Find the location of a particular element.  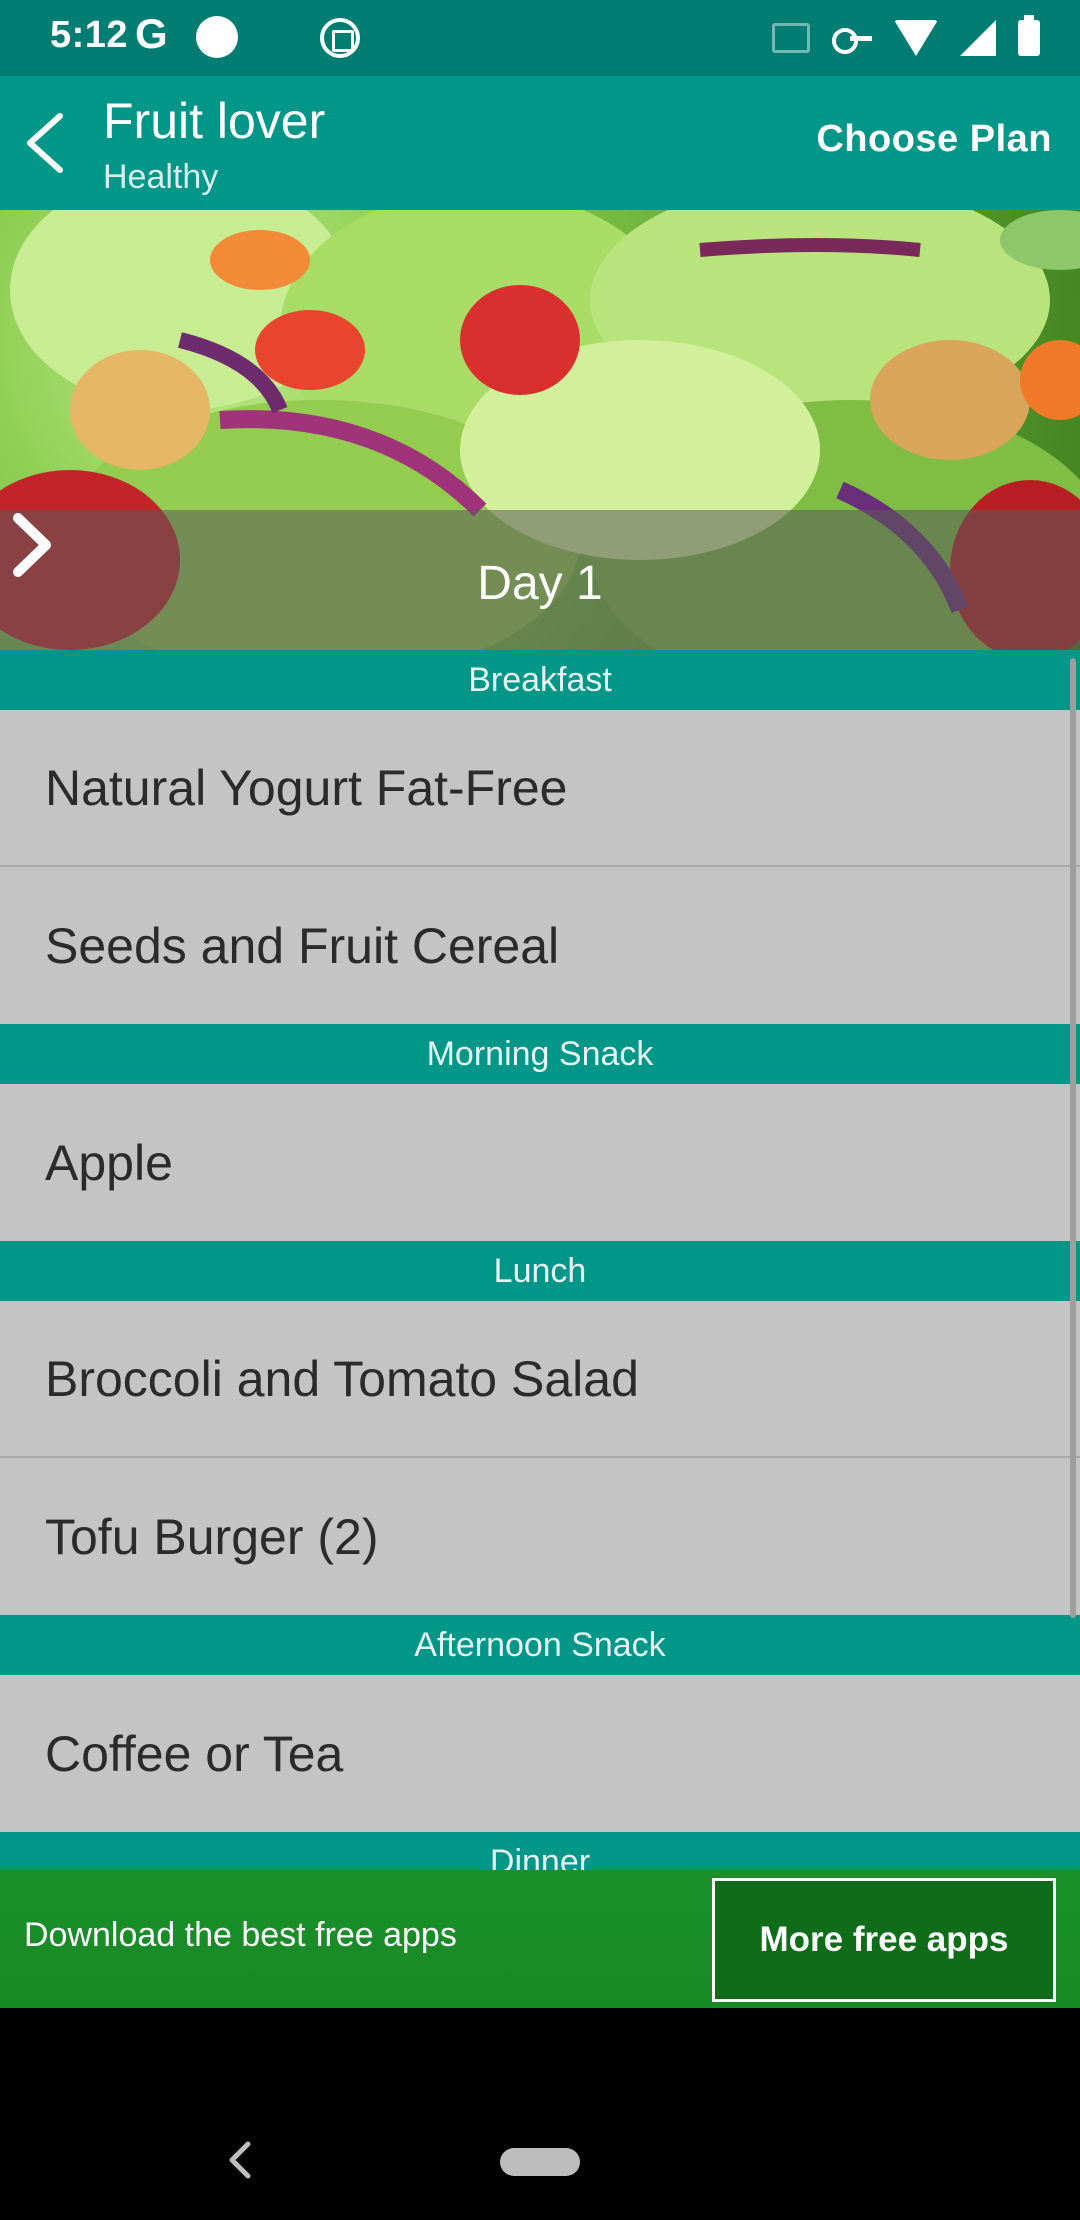

meal-item: Seeds and Fruit Cereal is located at coordinates (540, 945).